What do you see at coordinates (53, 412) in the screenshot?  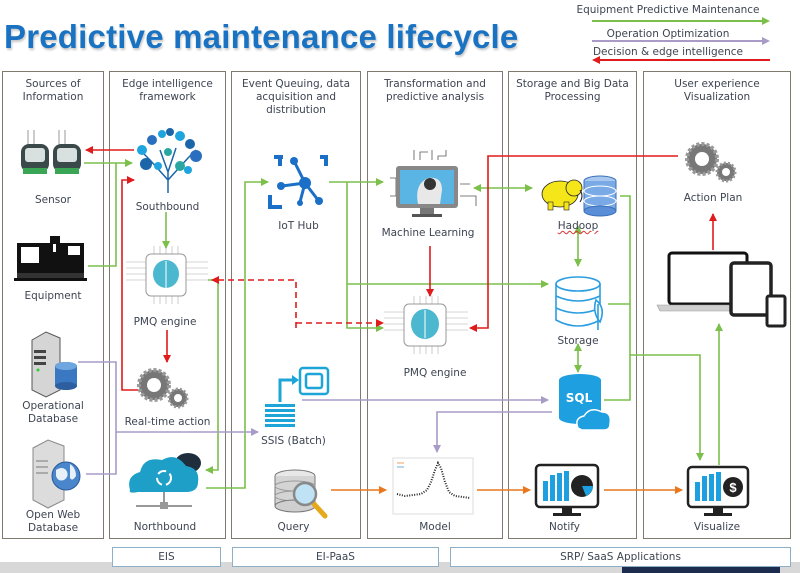 I see `label-operational-database: Operational Database` at bounding box center [53, 412].